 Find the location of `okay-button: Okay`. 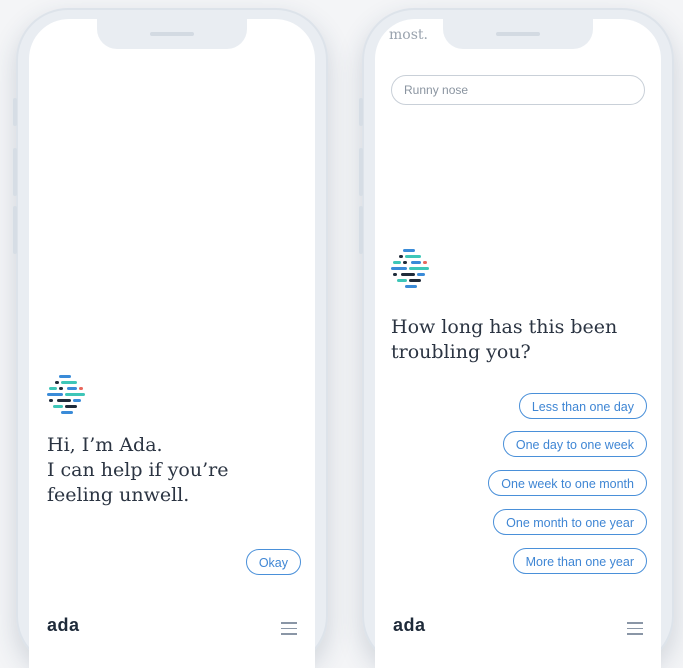

okay-button: Okay is located at coordinates (273, 562).